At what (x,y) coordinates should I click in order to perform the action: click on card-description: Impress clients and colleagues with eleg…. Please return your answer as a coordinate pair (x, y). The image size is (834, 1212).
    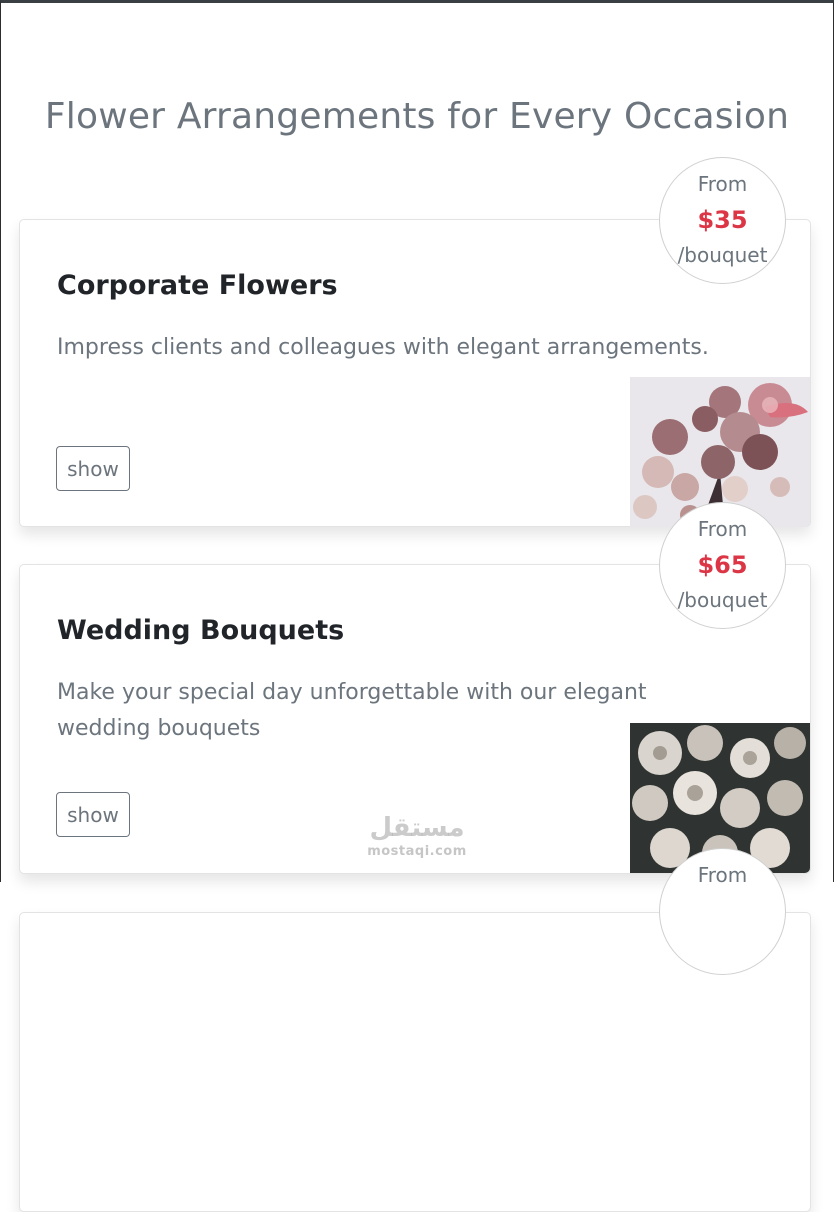
    Looking at the image, I should click on (383, 347).